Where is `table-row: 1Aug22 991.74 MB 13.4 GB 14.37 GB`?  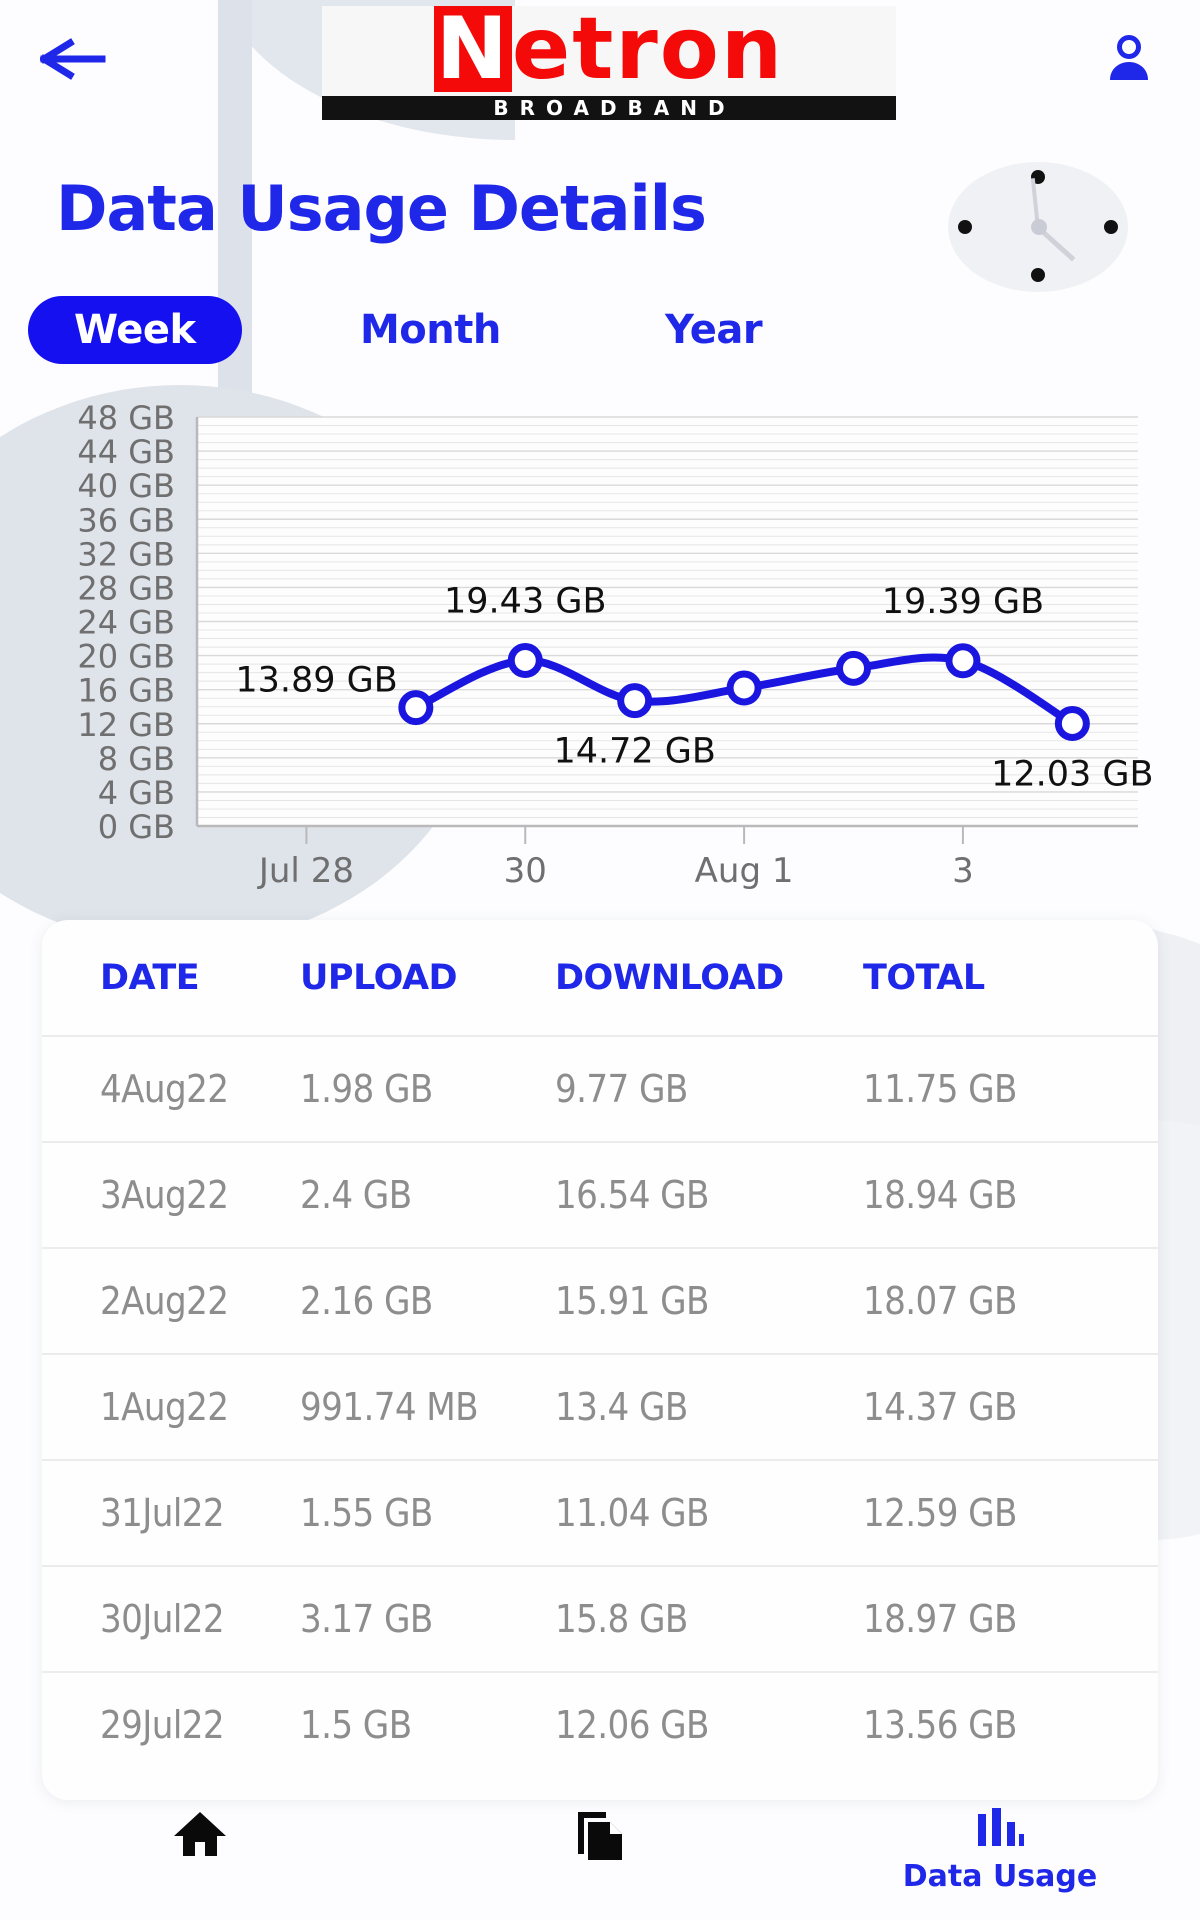 table-row: 1Aug22 991.74 MB 13.4 GB 14.37 GB is located at coordinates (600, 1406).